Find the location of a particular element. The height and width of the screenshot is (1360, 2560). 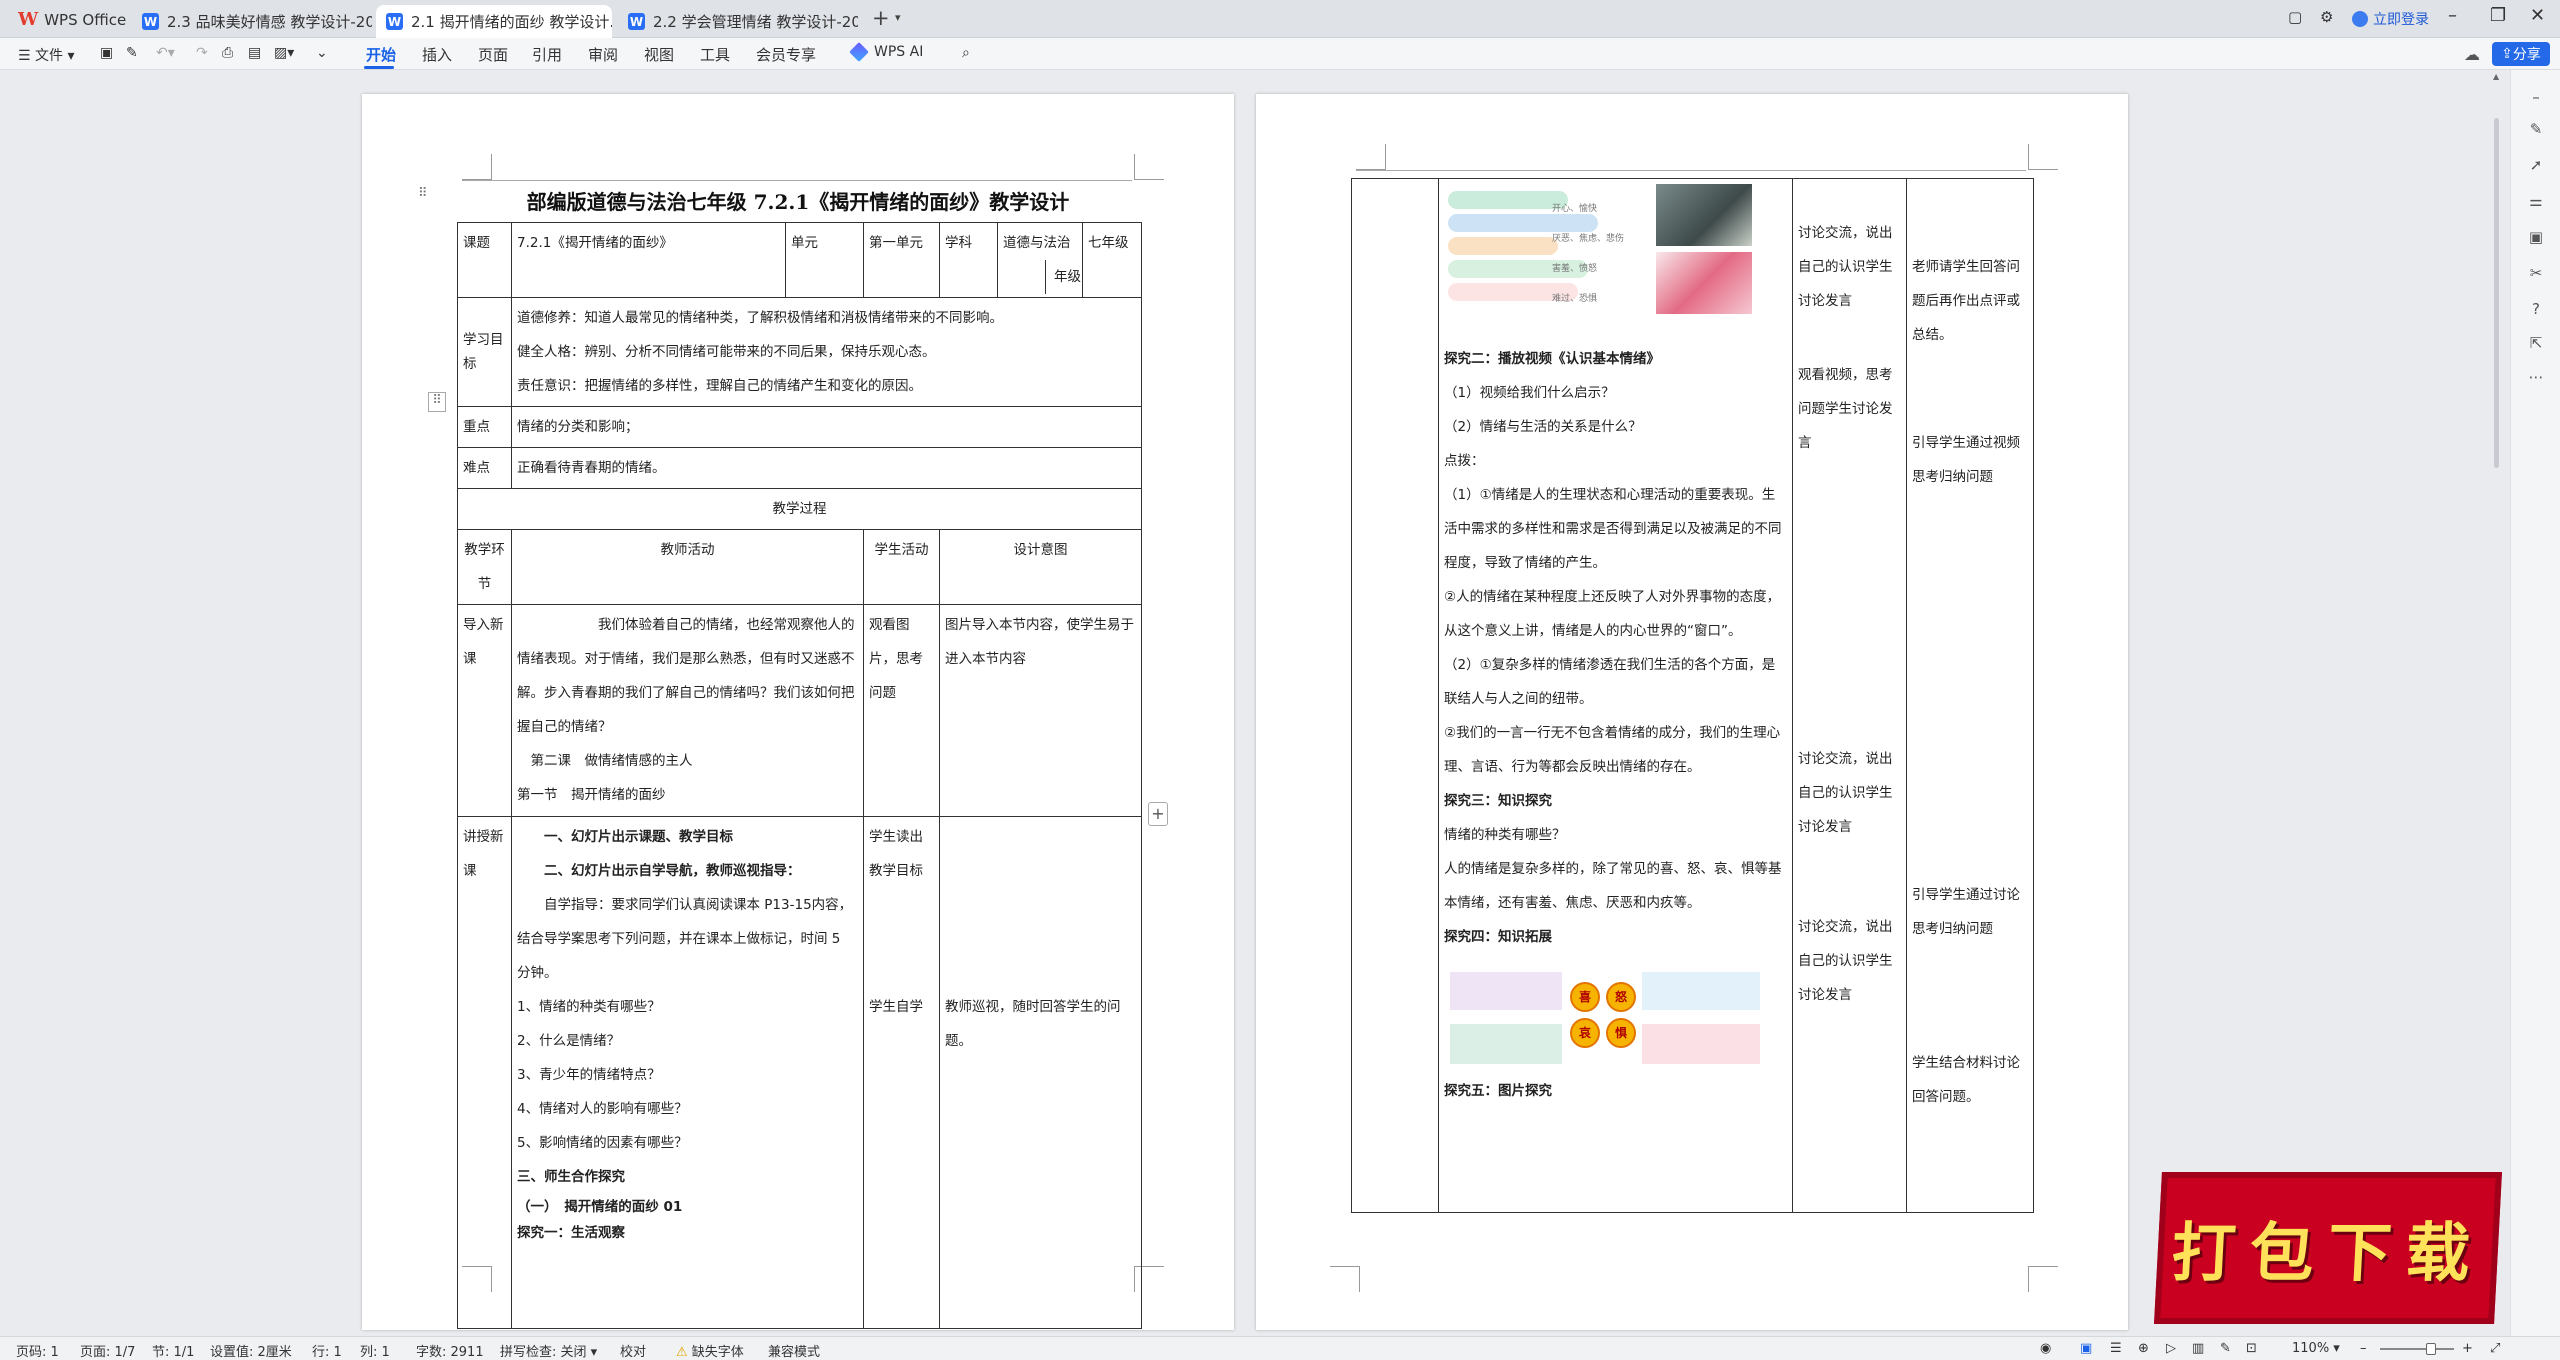

search-icon: ⌕ is located at coordinates (966, 53).